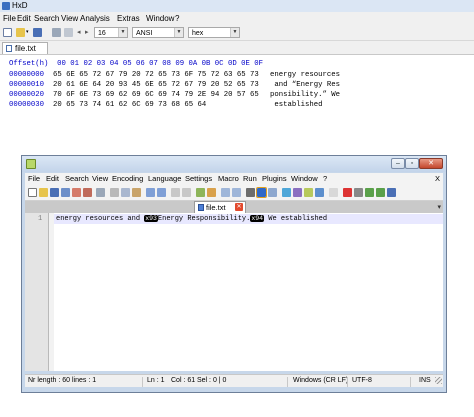  What do you see at coordinates (239, 207) in the screenshot?
I see `close-tab-icon: ✕` at bounding box center [239, 207].